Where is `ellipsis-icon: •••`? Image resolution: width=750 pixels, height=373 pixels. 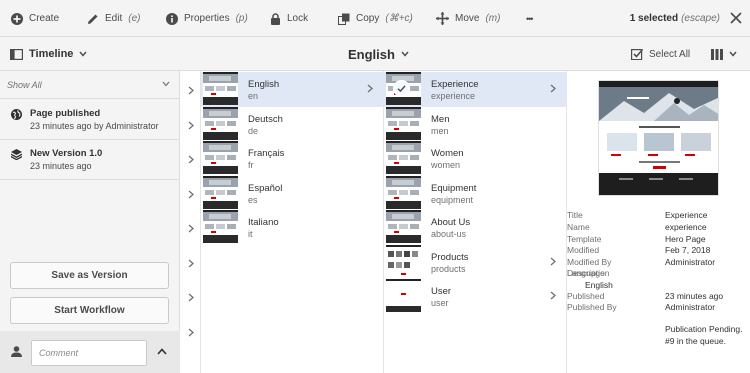 ellipsis-icon: ••• is located at coordinates (530, 18).